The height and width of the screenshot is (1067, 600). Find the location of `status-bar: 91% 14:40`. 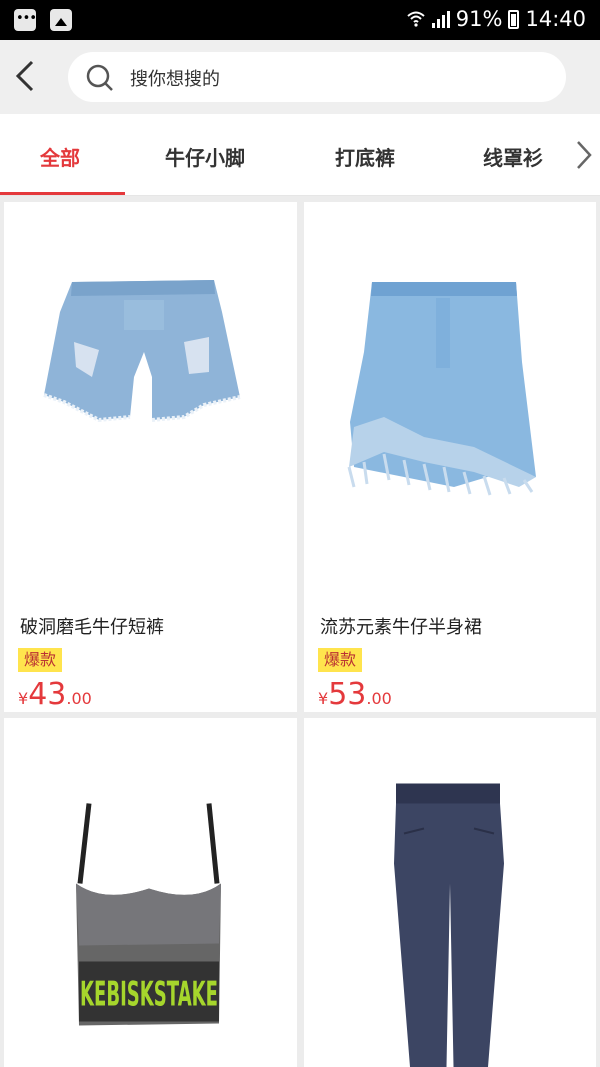

status-bar: 91% 14:40 is located at coordinates (300, 20).